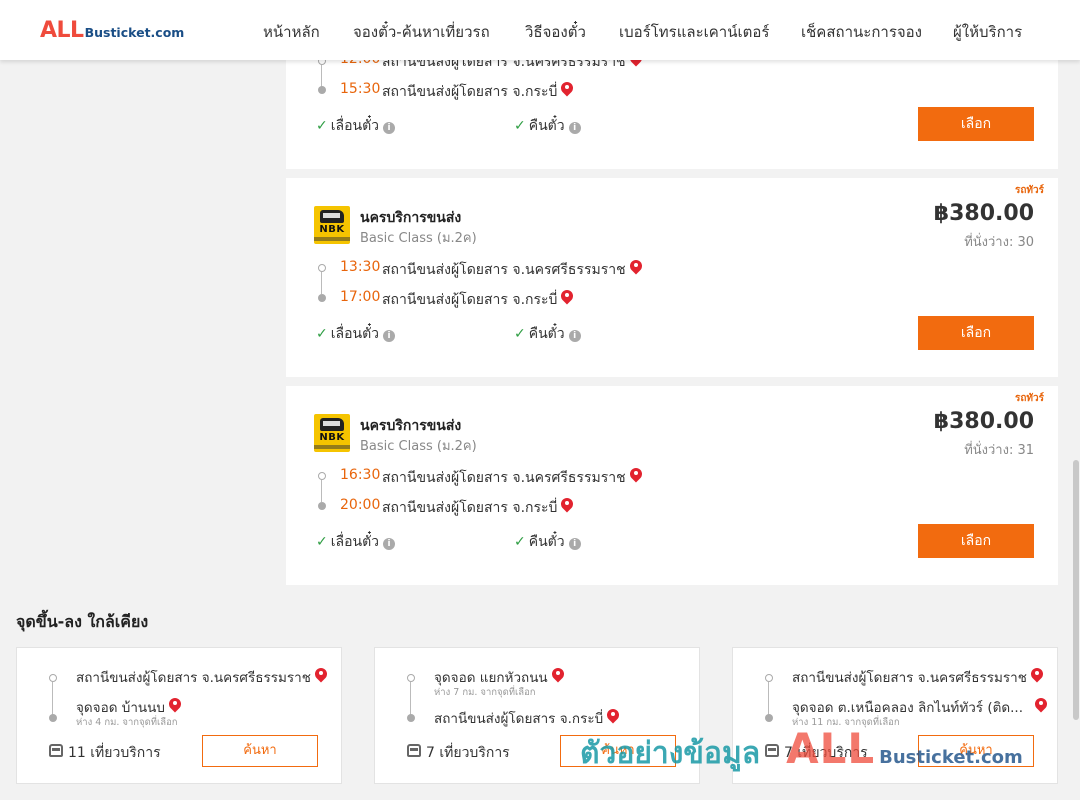  I want to click on nav-operators: ผู้ให้บริการ, so click(987, 32).